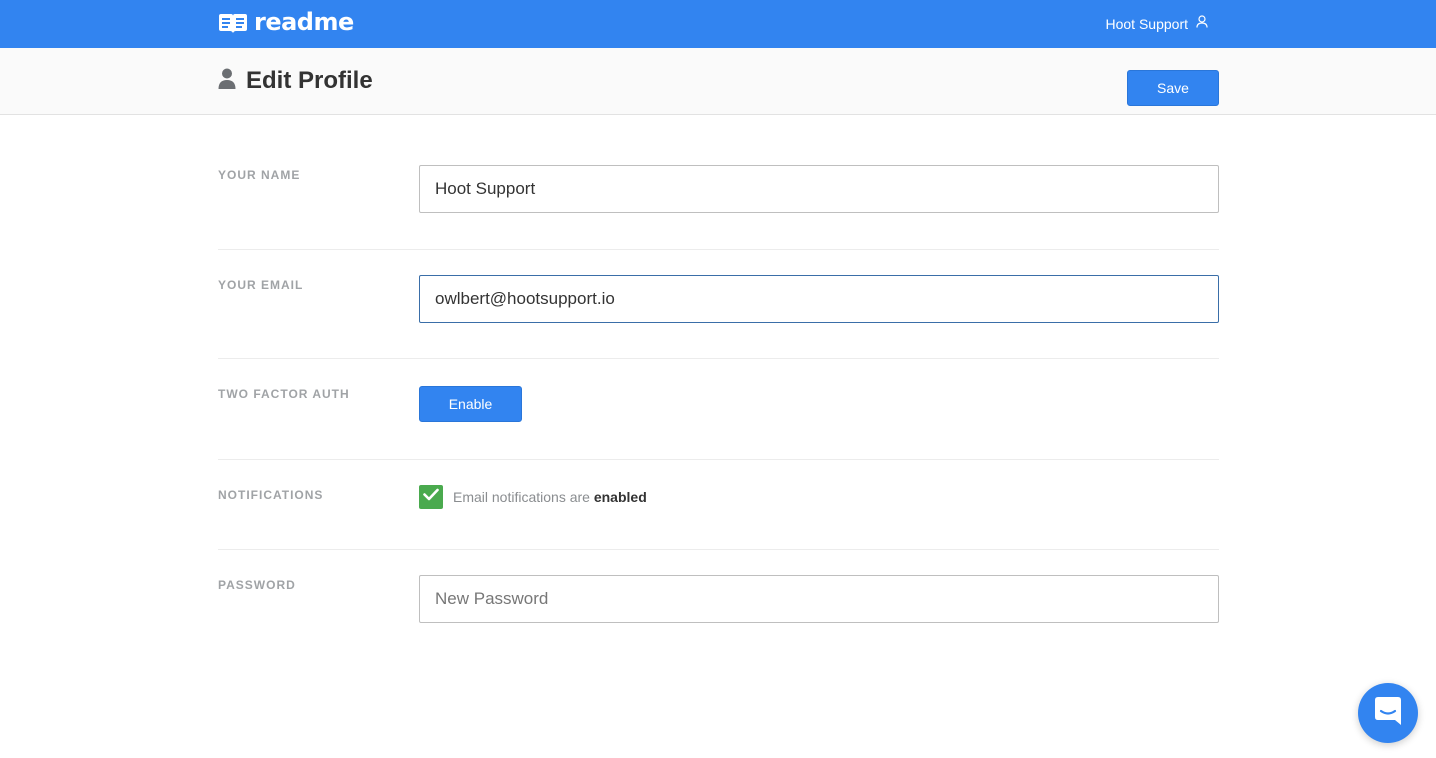 The image size is (1436, 758). I want to click on notifications-toggle: Email notifications are enabled, so click(533, 497).